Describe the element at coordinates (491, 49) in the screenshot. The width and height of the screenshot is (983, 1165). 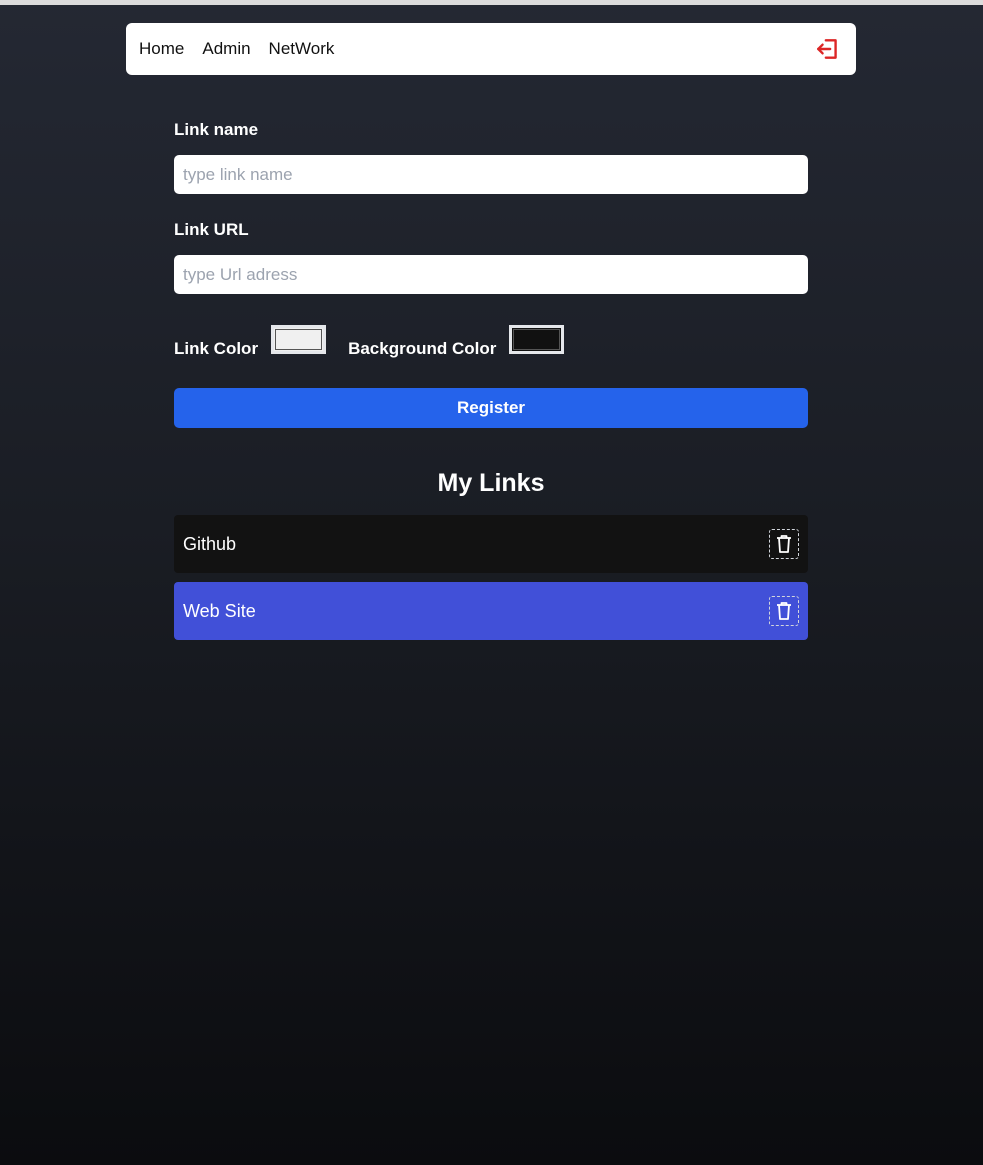
I see `navbar: Home Admin NetWork` at that location.